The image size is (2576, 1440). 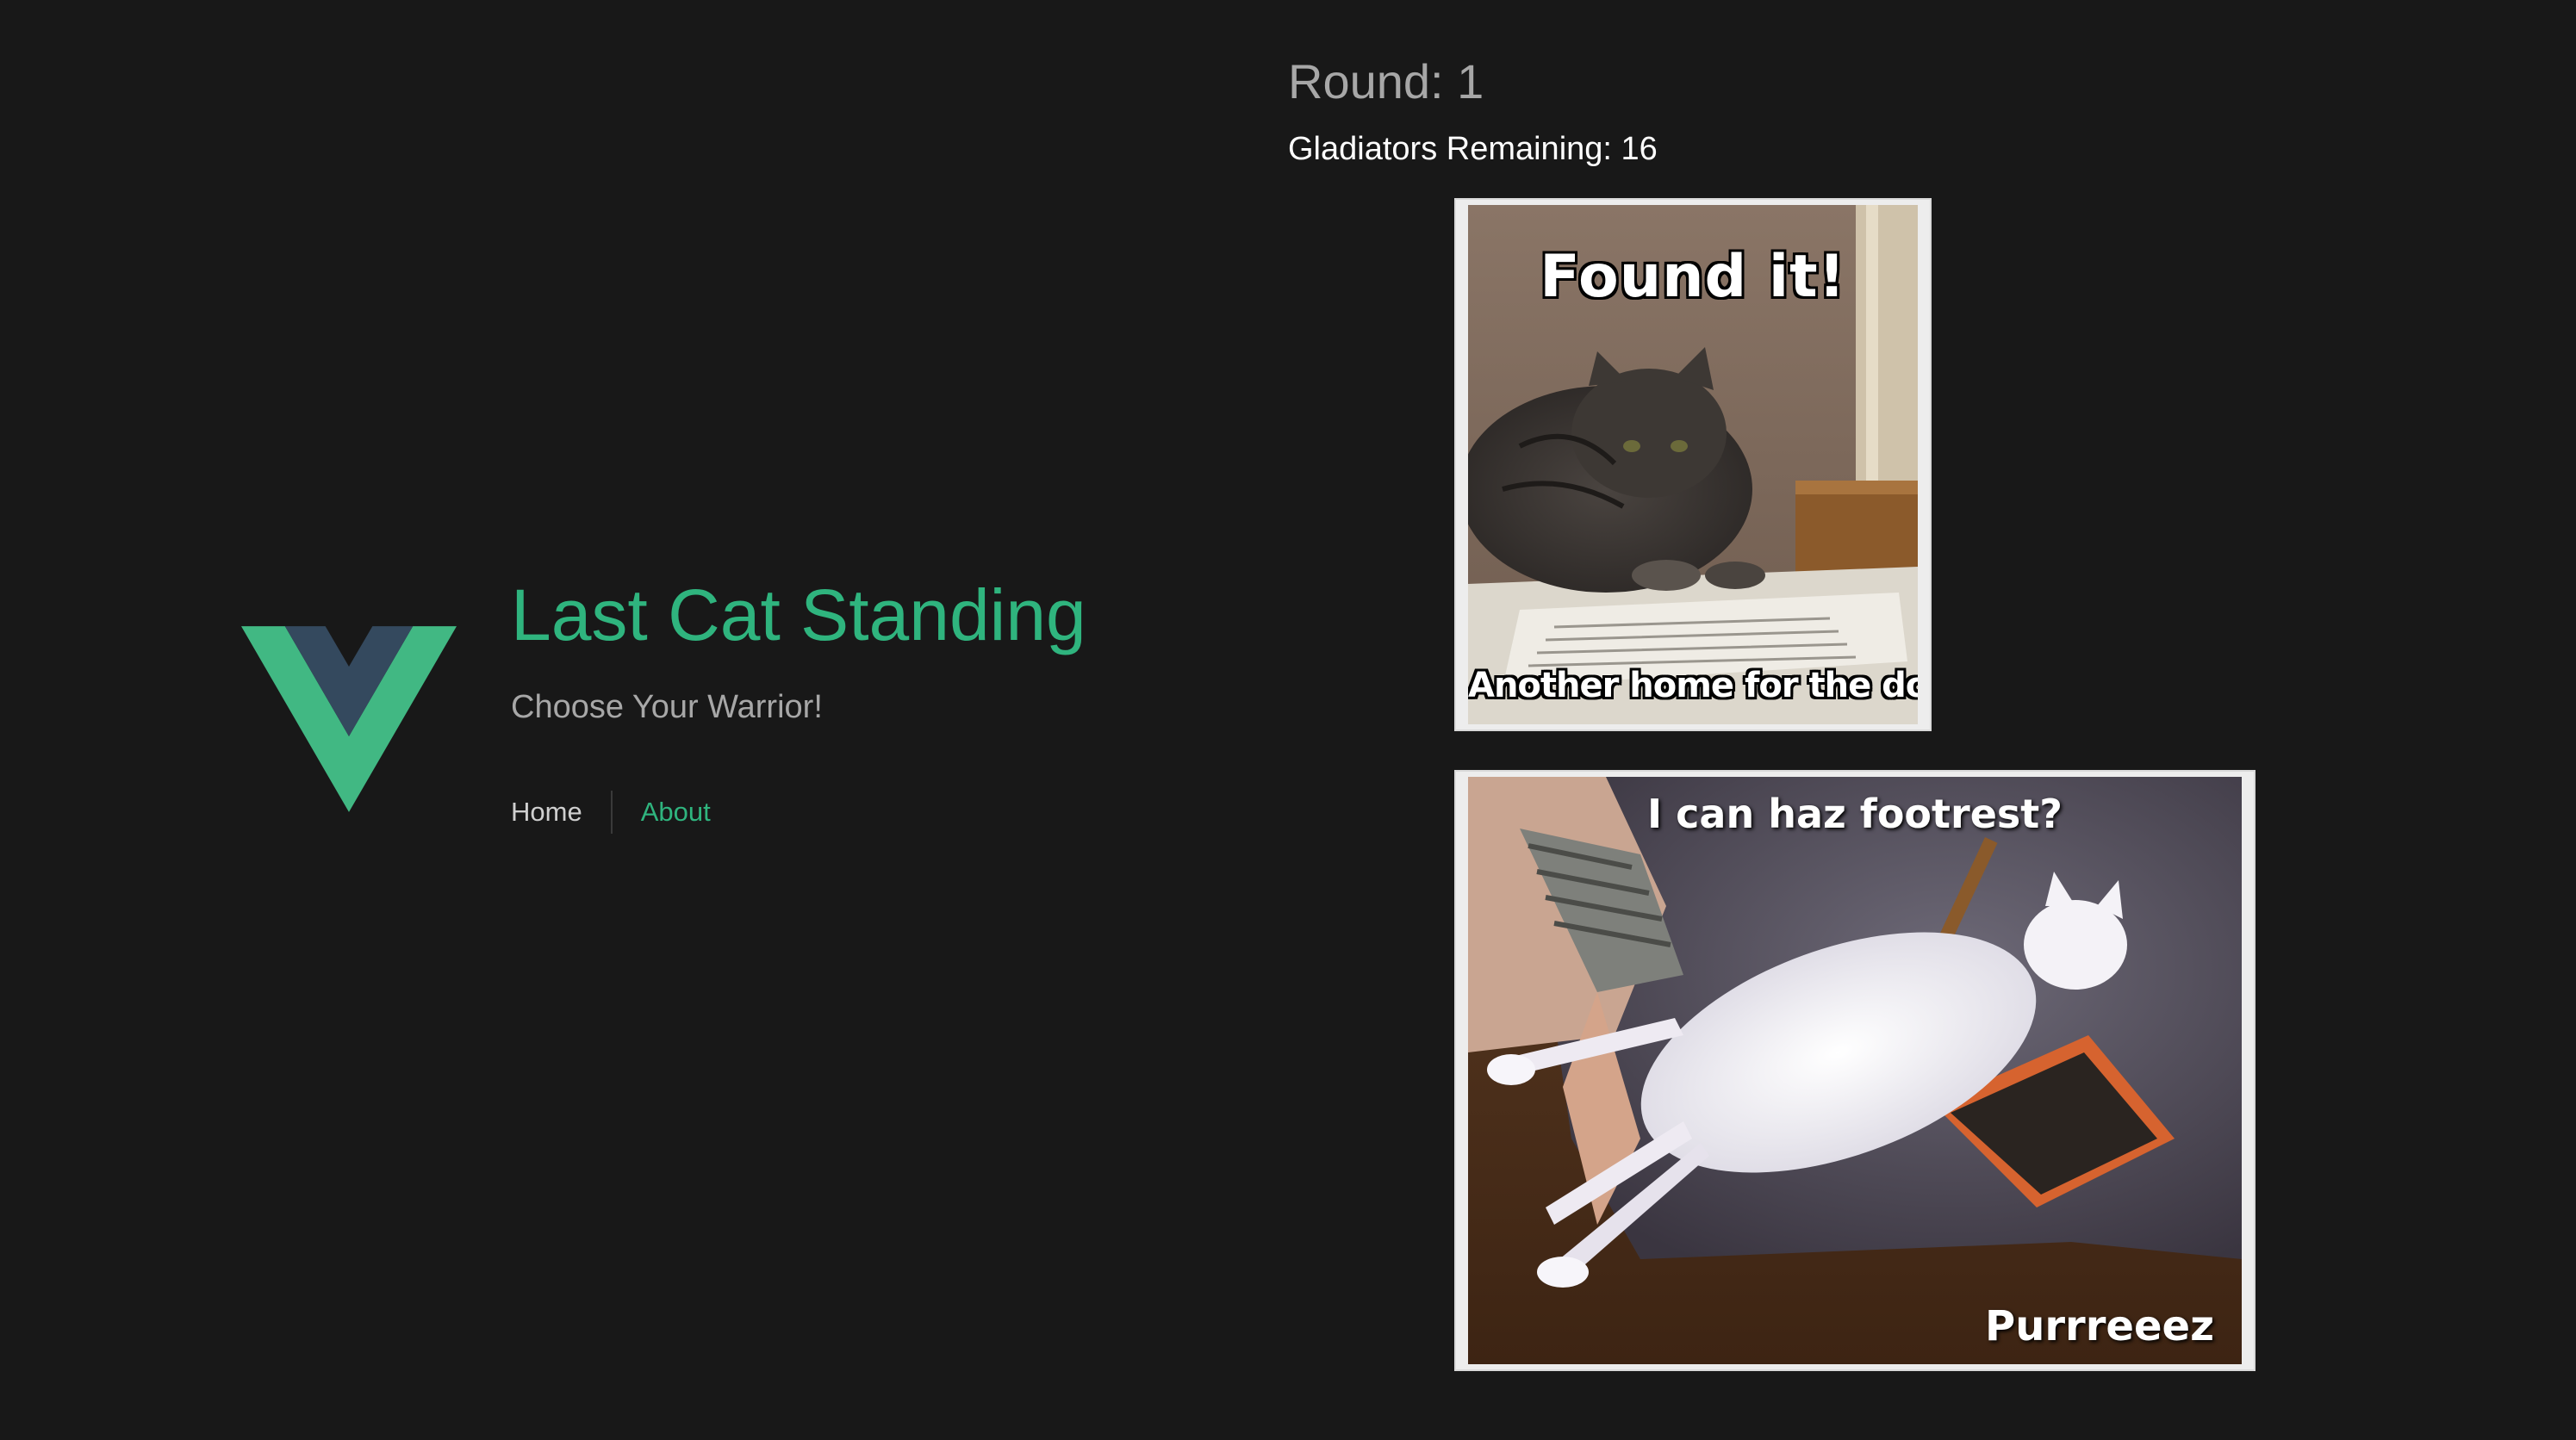 What do you see at coordinates (349, 719) in the screenshot?
I see `vue-logo-icon` at bounding box center [349, 719].